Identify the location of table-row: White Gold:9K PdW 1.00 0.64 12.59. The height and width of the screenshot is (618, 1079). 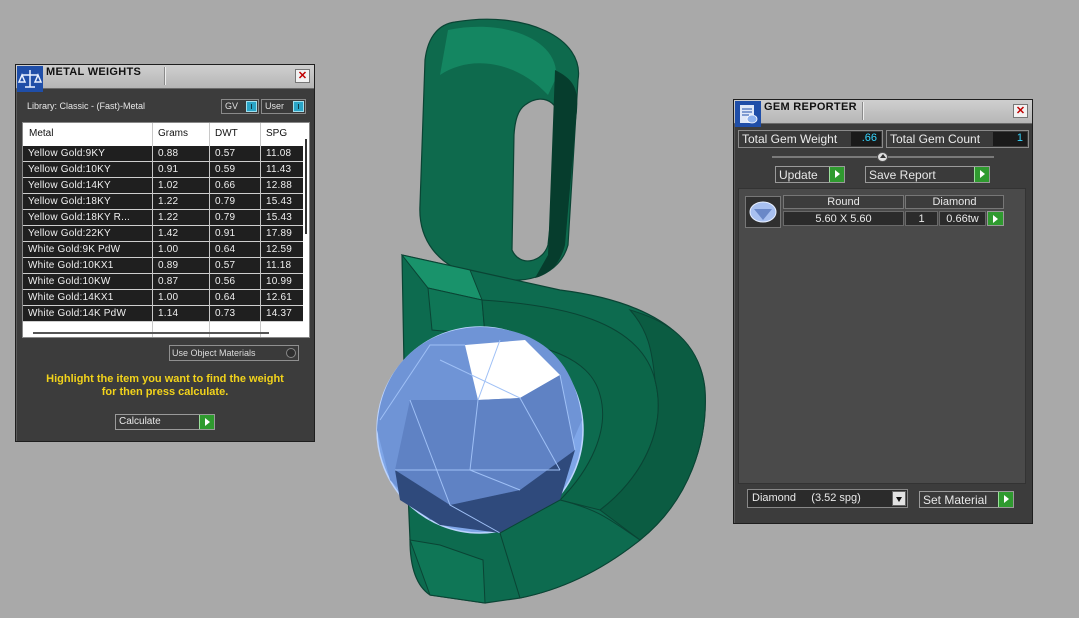
(163, 250).